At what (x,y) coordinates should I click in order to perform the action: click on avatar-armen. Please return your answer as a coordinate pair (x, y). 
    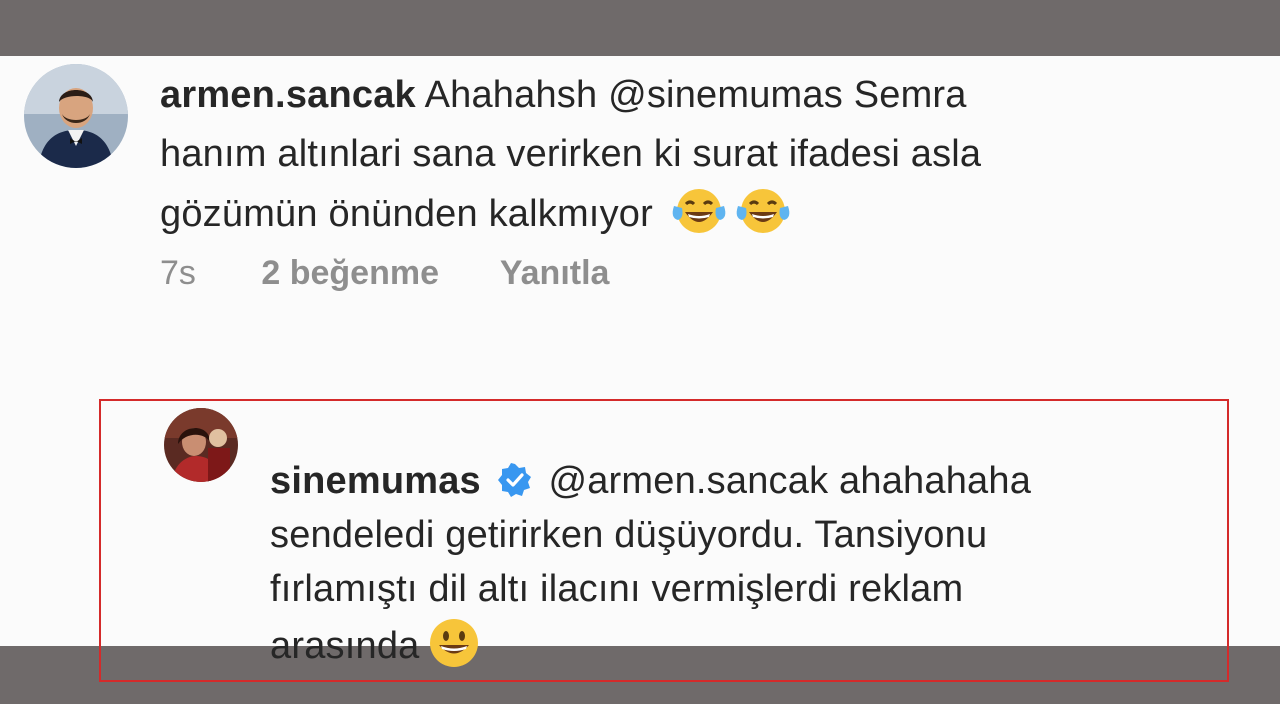
    Looking at the image, I should click on (76, 116).